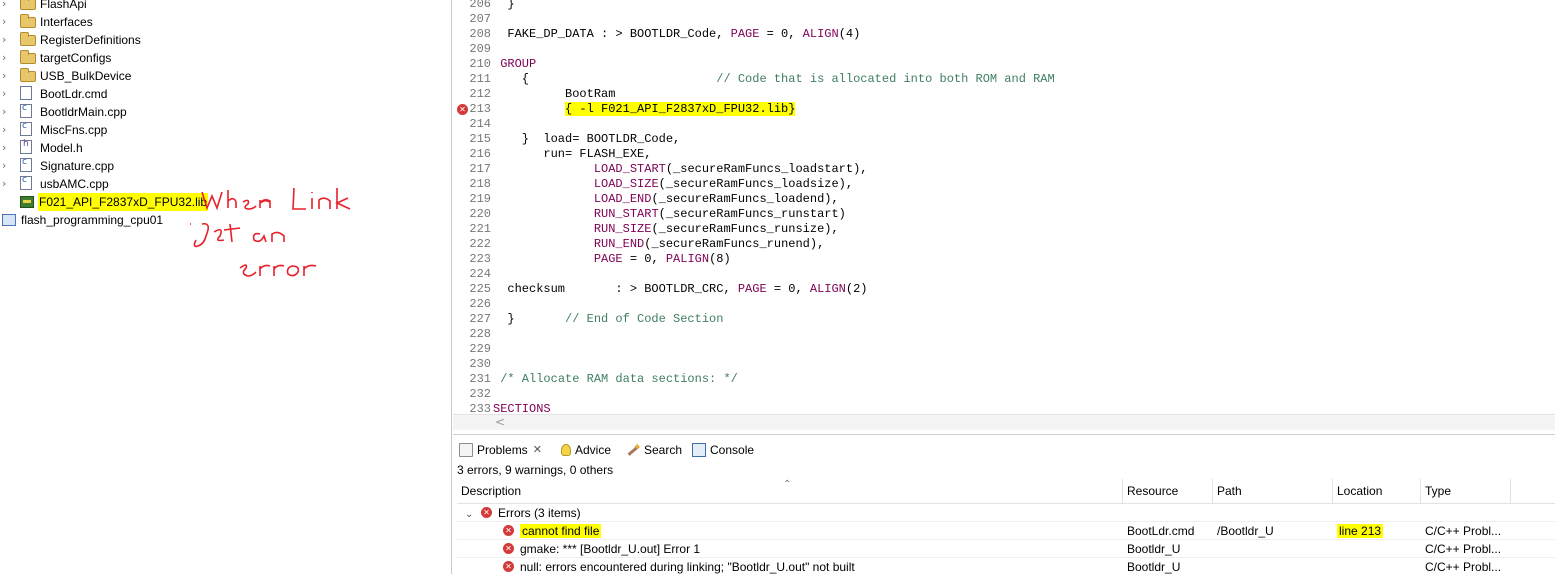 This screenshot has width=1555, height=574. What do you see at coordinates (1004, 364) in the screenshot?
I see `code-line: 230` at bounding box center [1004, 364].